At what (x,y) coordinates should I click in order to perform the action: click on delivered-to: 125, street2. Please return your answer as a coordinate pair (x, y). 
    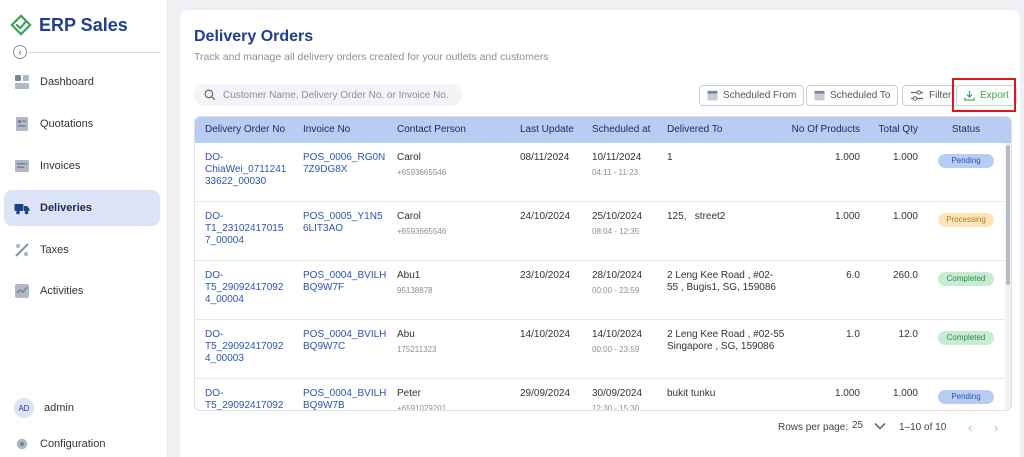
    Looking at the image, I should click on (727, 217).